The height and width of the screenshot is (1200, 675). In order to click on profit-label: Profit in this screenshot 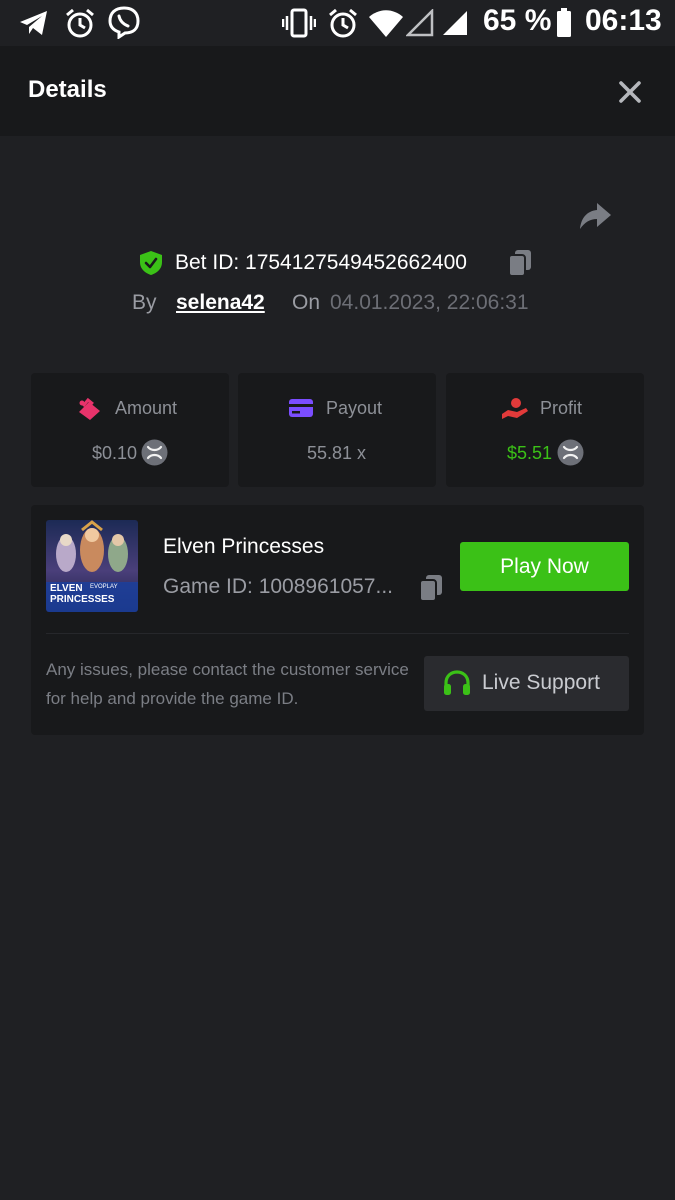, I will do `click(561, 408)`.